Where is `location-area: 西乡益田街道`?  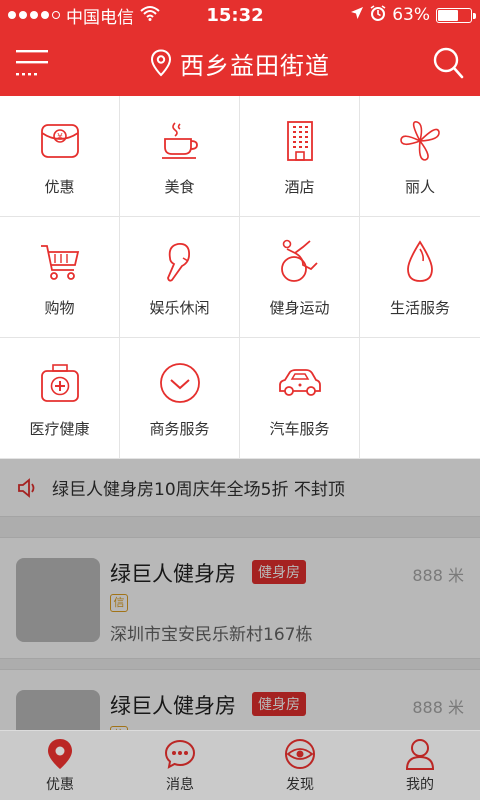
location-area: 西乡益田街道 is located at coordinates (240, 63).